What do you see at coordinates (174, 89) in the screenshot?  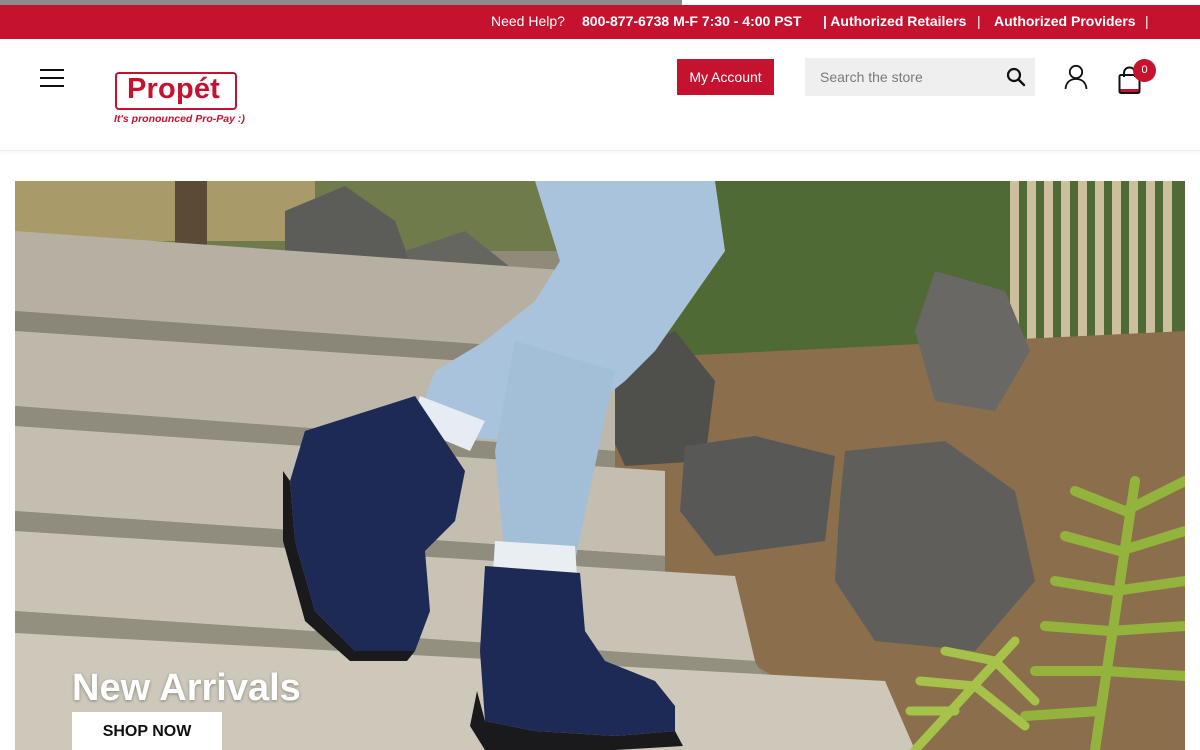 I see `logo-wordmark: Propét` at bounding box center [174, 89].